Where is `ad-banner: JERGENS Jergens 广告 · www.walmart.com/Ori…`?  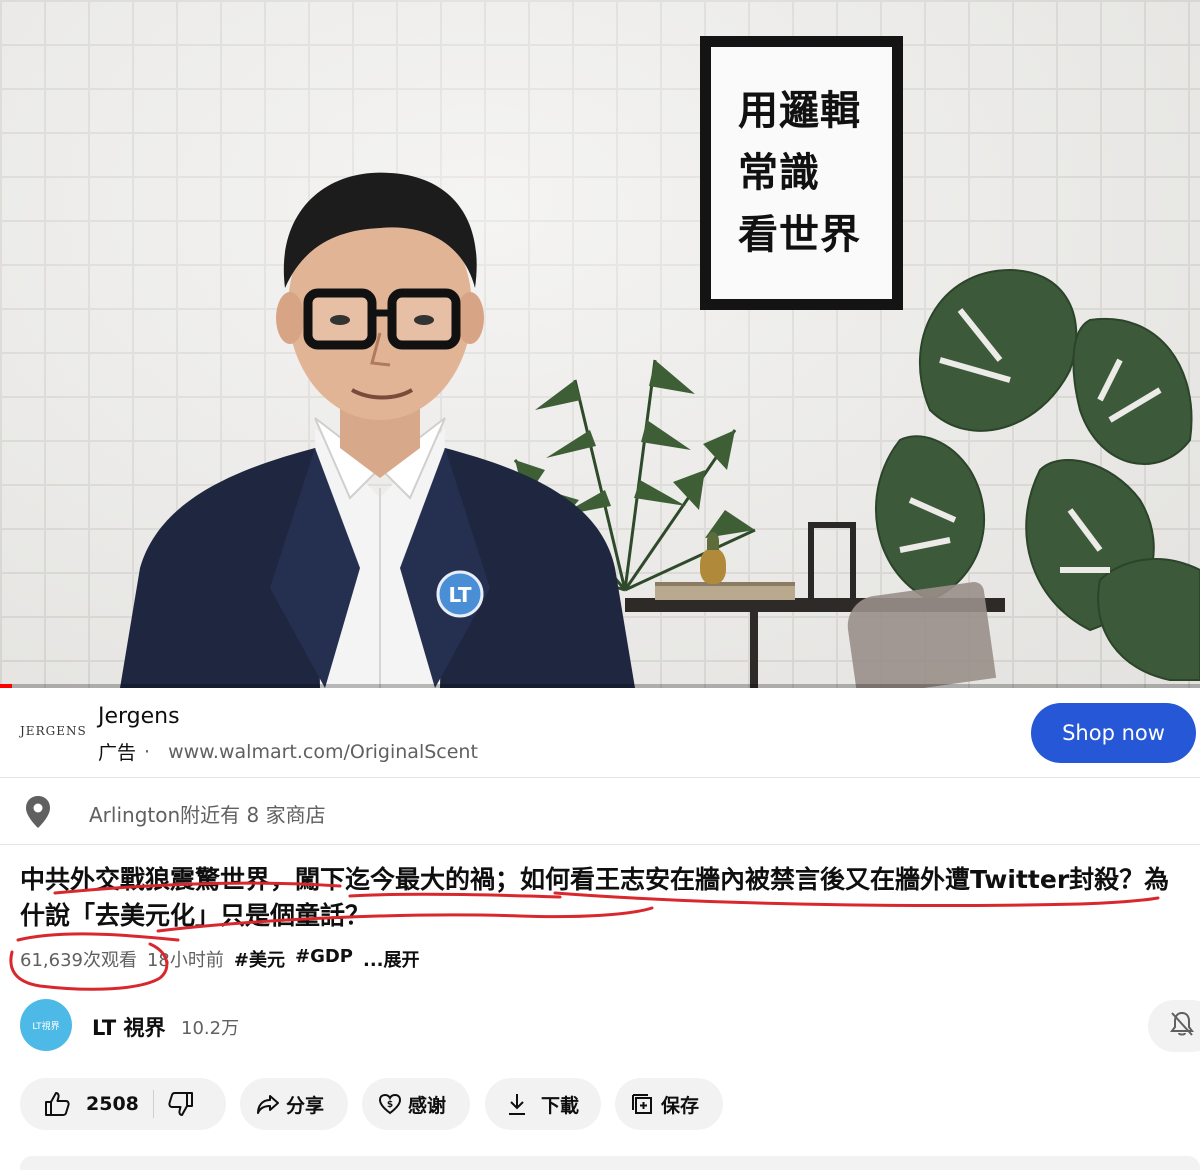
ad-banner: JERGENS Jergens 广告 · www.walmart.com/Ori… is located at coordinates (600, 733).